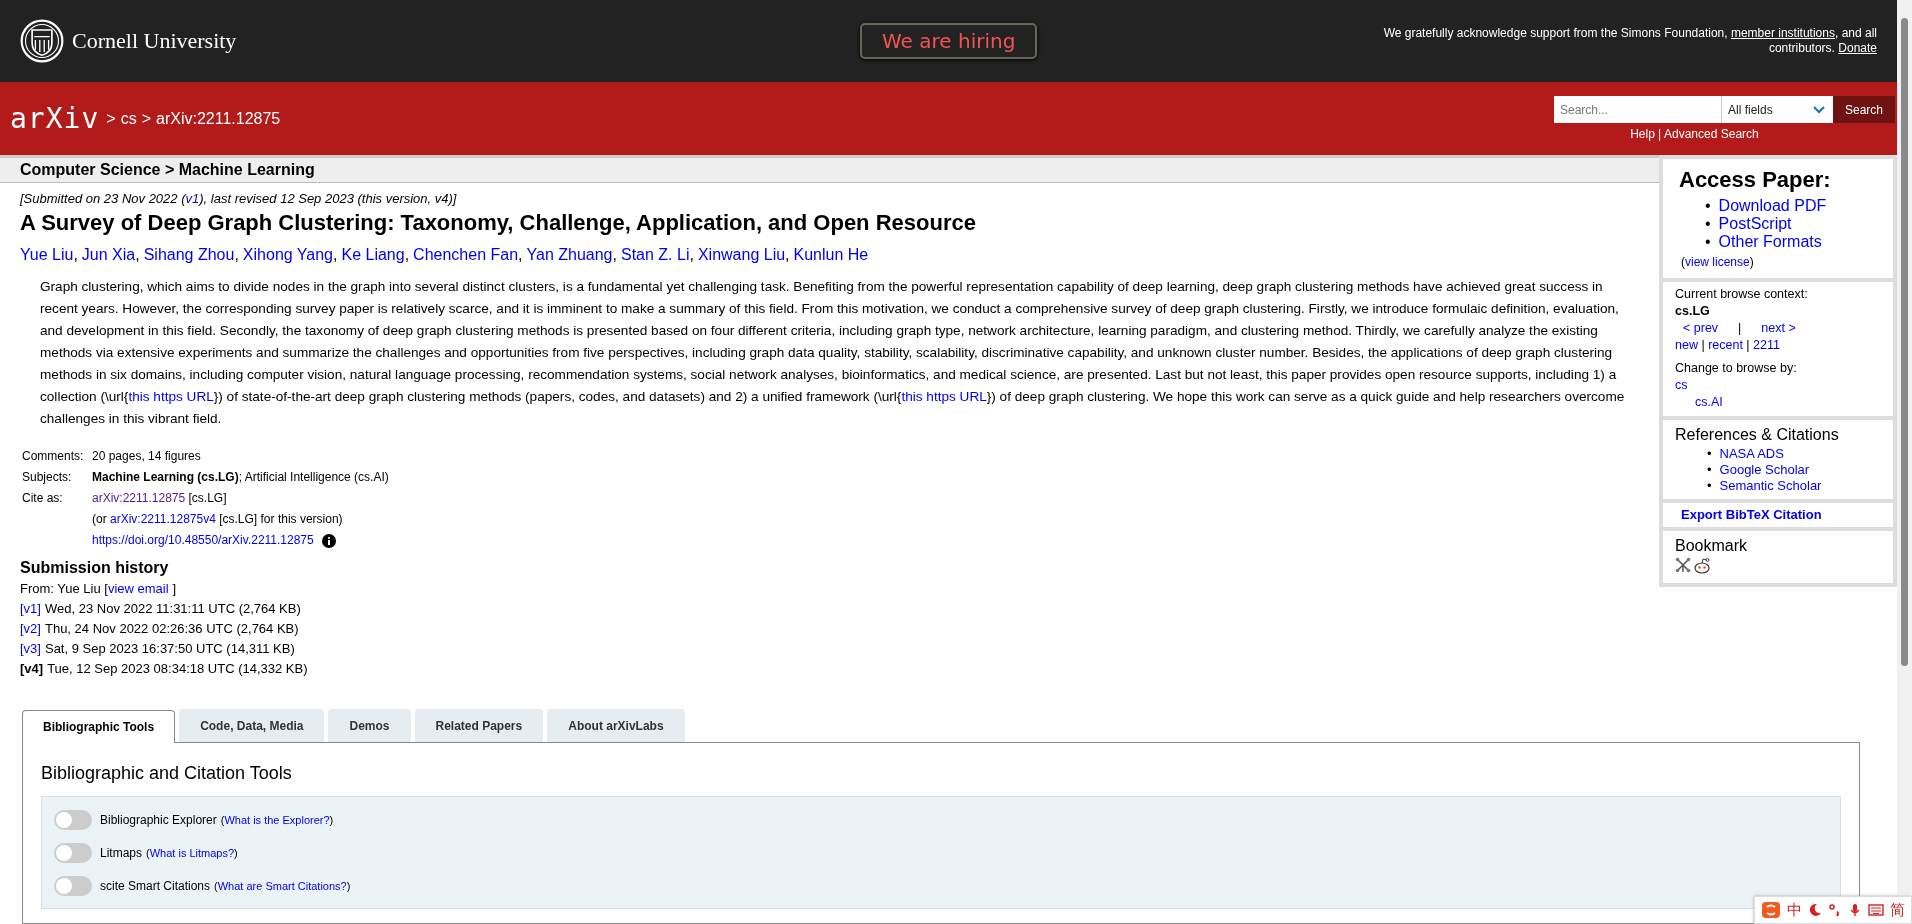 The height and width of the screenshot is (924, 1912). I want to click on license-link: view license, so click(1717, 262).